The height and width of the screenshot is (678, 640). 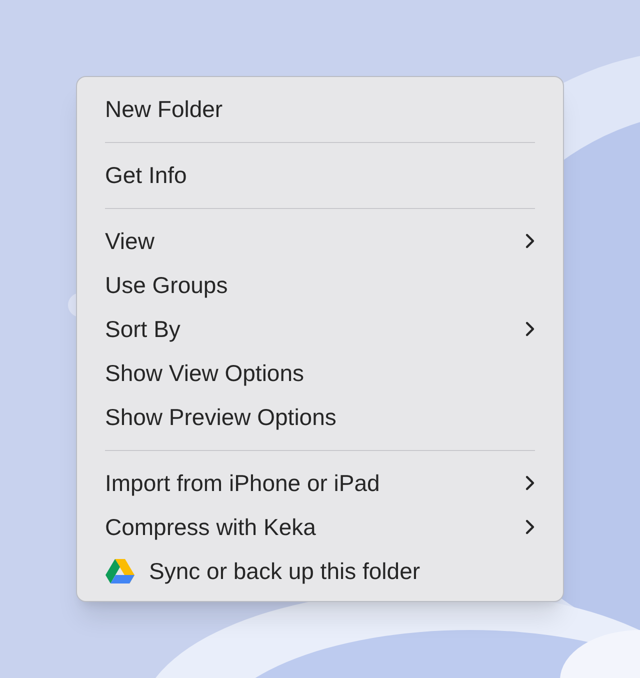 What do you see at coordinates (320, 571) in the screenshot?
I see `menu-item: Sync or back up this folder` at bounding box center [320, 571].